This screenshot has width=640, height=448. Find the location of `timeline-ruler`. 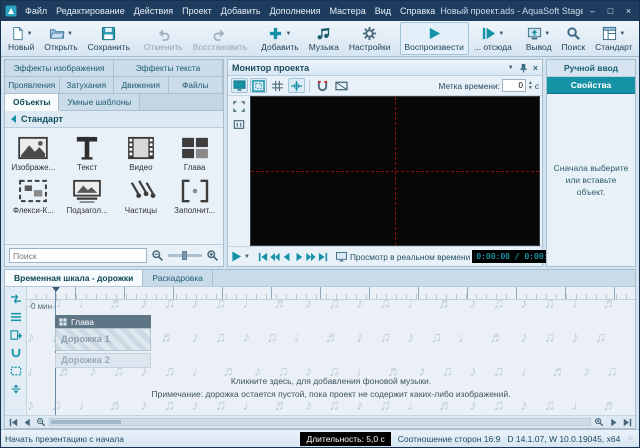

timeline-ruler is located at coordinates (331, 293).